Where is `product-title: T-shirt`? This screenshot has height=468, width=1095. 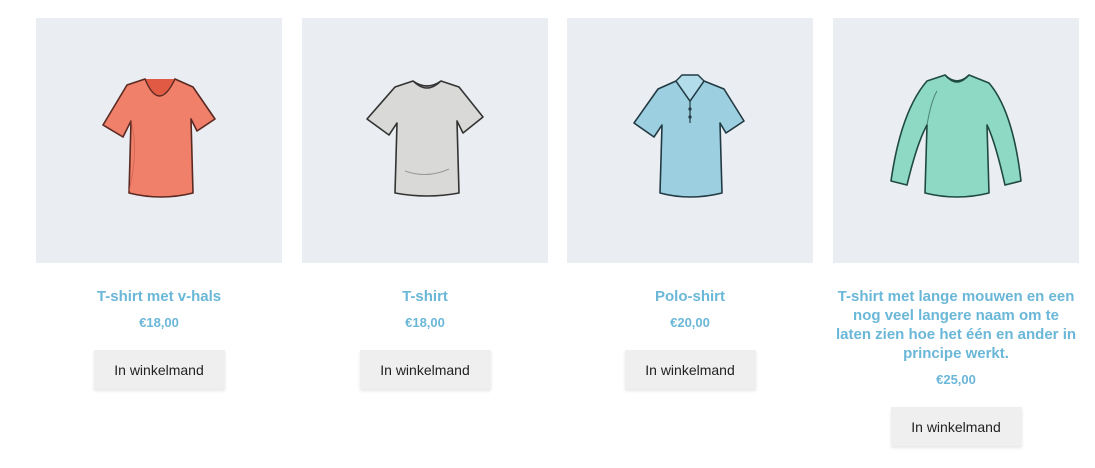 product-title: T-shirt is located at coordinates (425, 296).